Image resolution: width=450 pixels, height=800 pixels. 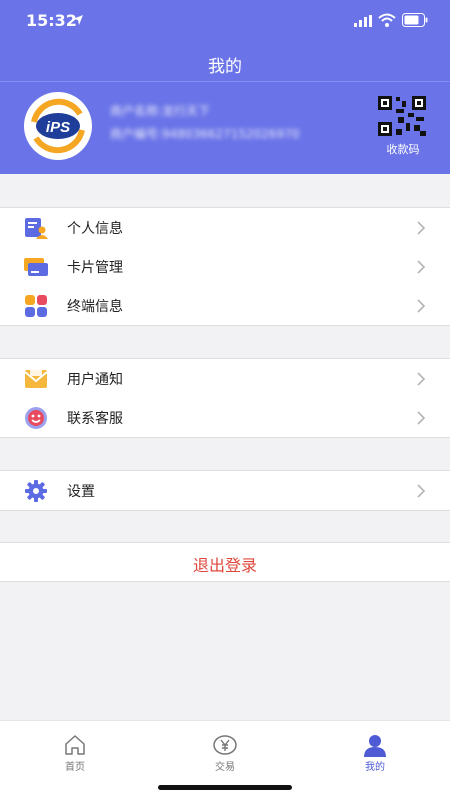 I want to click on location-arrow-icon, so click(x=78, y=20).